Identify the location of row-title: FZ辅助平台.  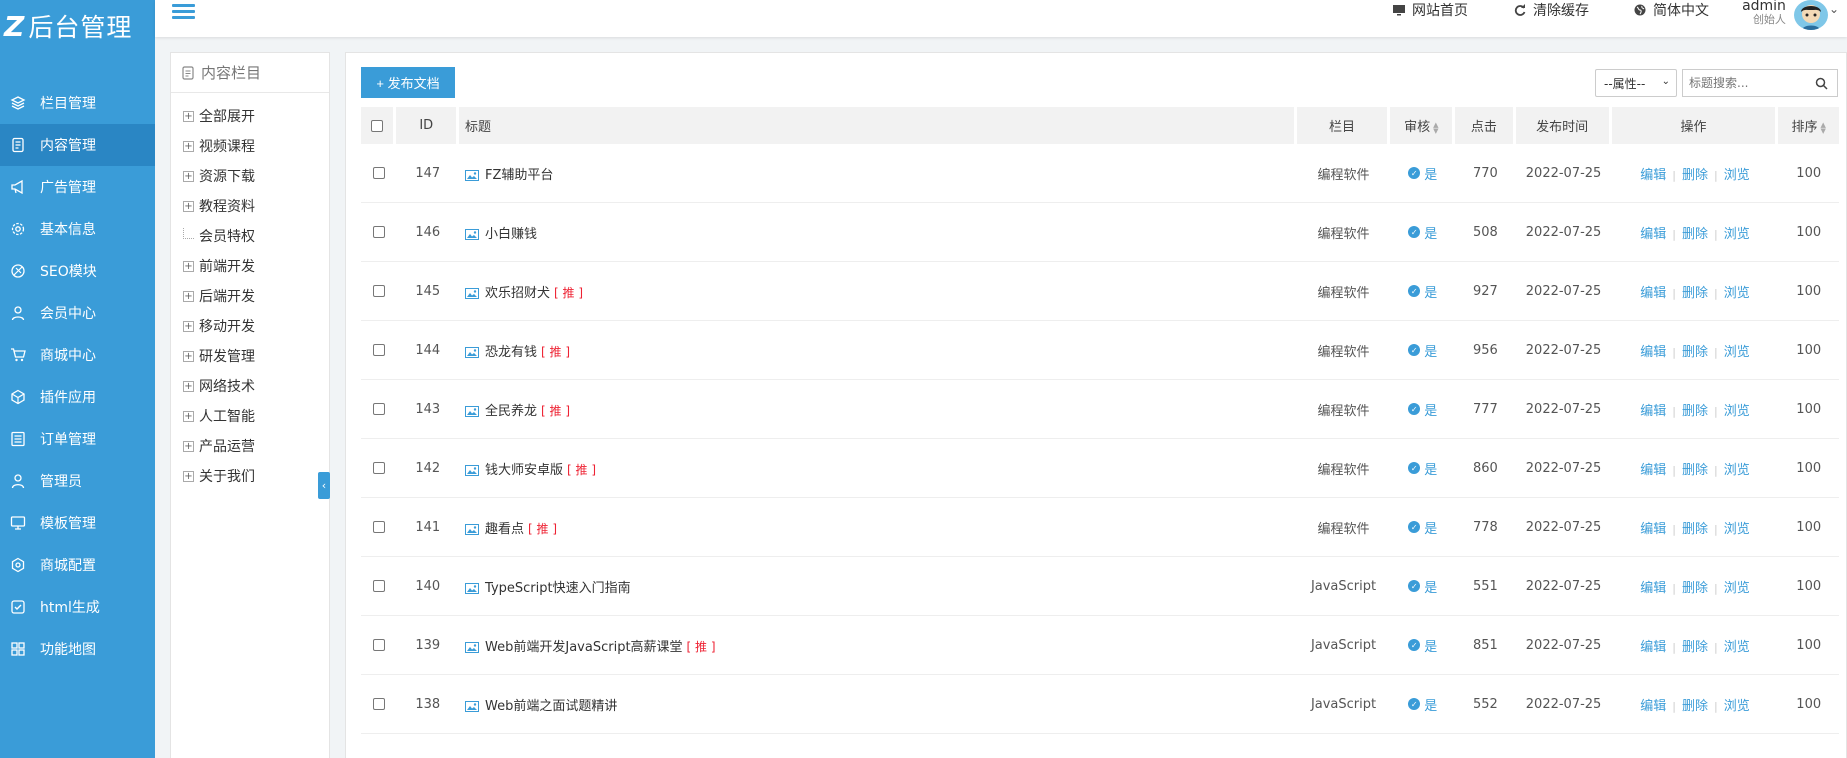
(519, 175).